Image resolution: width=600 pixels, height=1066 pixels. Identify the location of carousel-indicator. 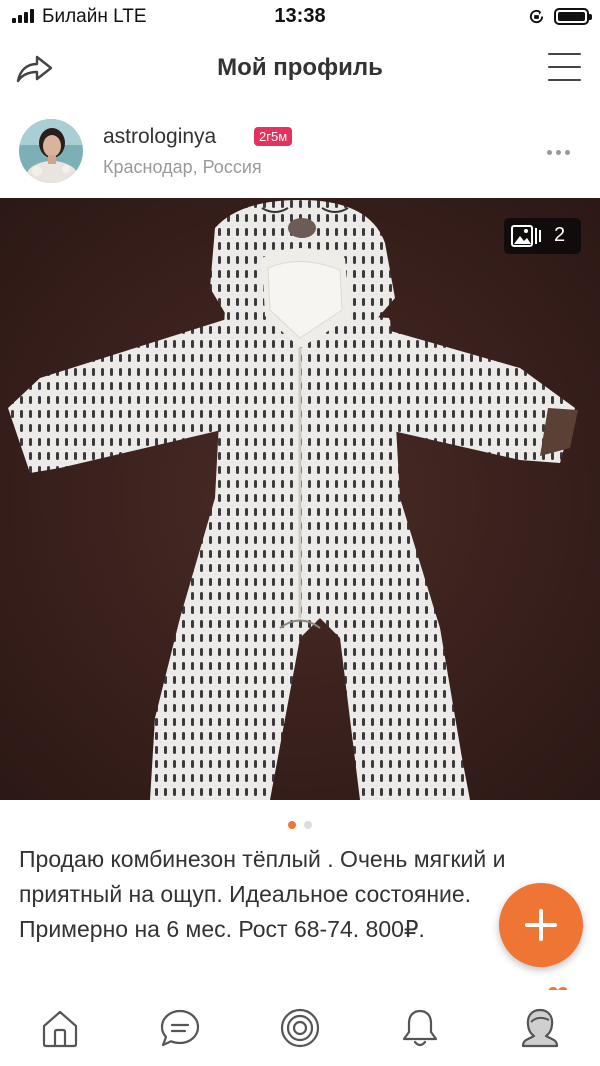
(300, 825).